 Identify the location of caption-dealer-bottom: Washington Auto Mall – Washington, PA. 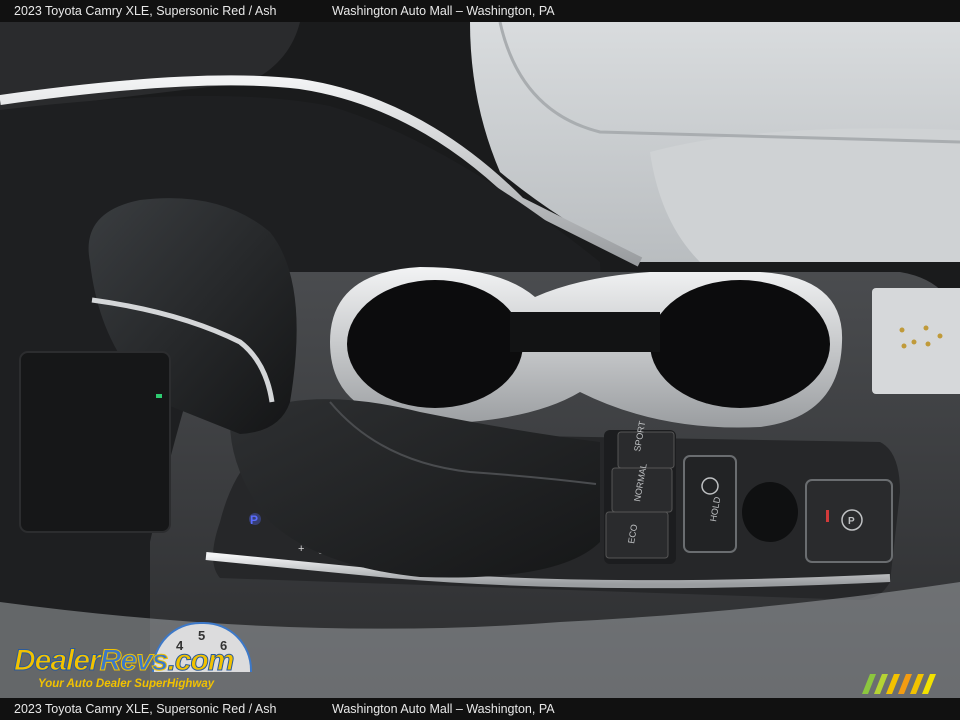
(443, 709).